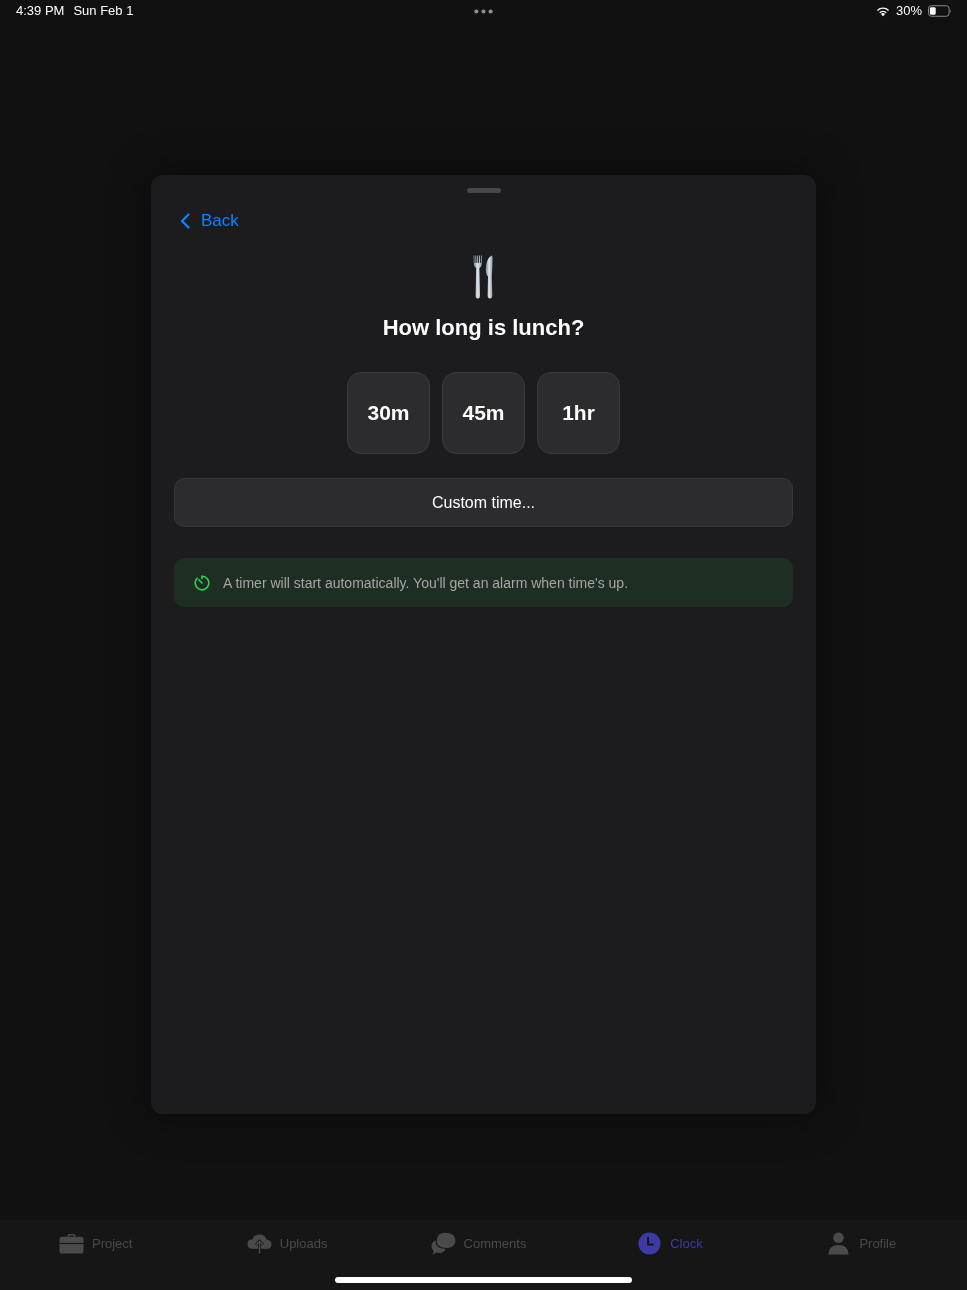 Image resolution: width=967 pixels, height=1290 pixels. Describe the element at coordinates (650, 1243) in the screenshot. I see `clock-icon` at that location.